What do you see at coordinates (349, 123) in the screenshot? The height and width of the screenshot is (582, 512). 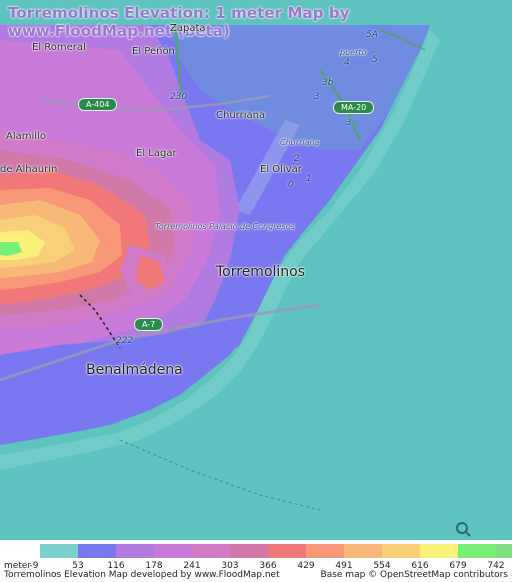 I see `road-number-3-east: 3` at bounding box center [349, 123].